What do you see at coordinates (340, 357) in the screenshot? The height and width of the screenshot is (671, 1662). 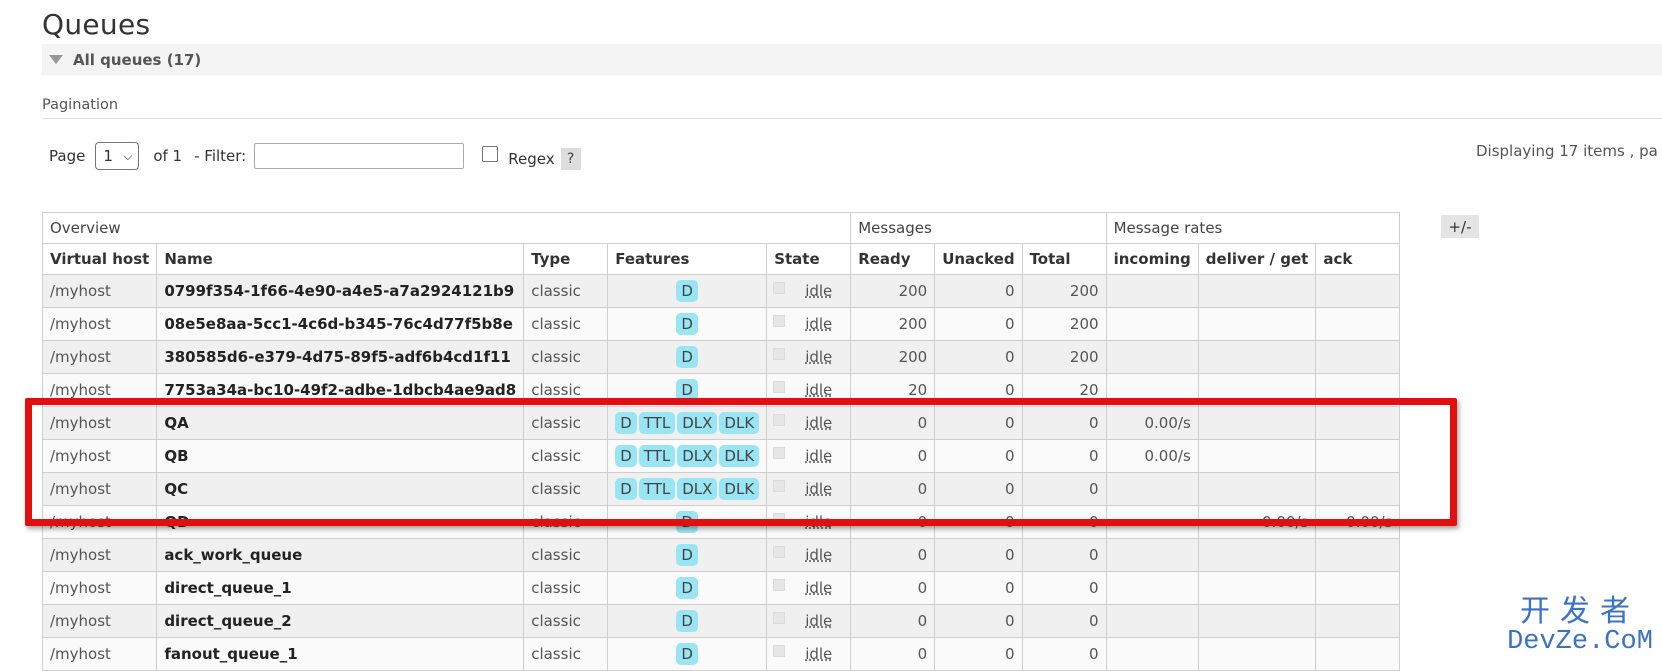 I see `queue-name-link: 380585d6-e379-4d75-89f5-adf6b4cd1f11` at bounding box center [340, 357].